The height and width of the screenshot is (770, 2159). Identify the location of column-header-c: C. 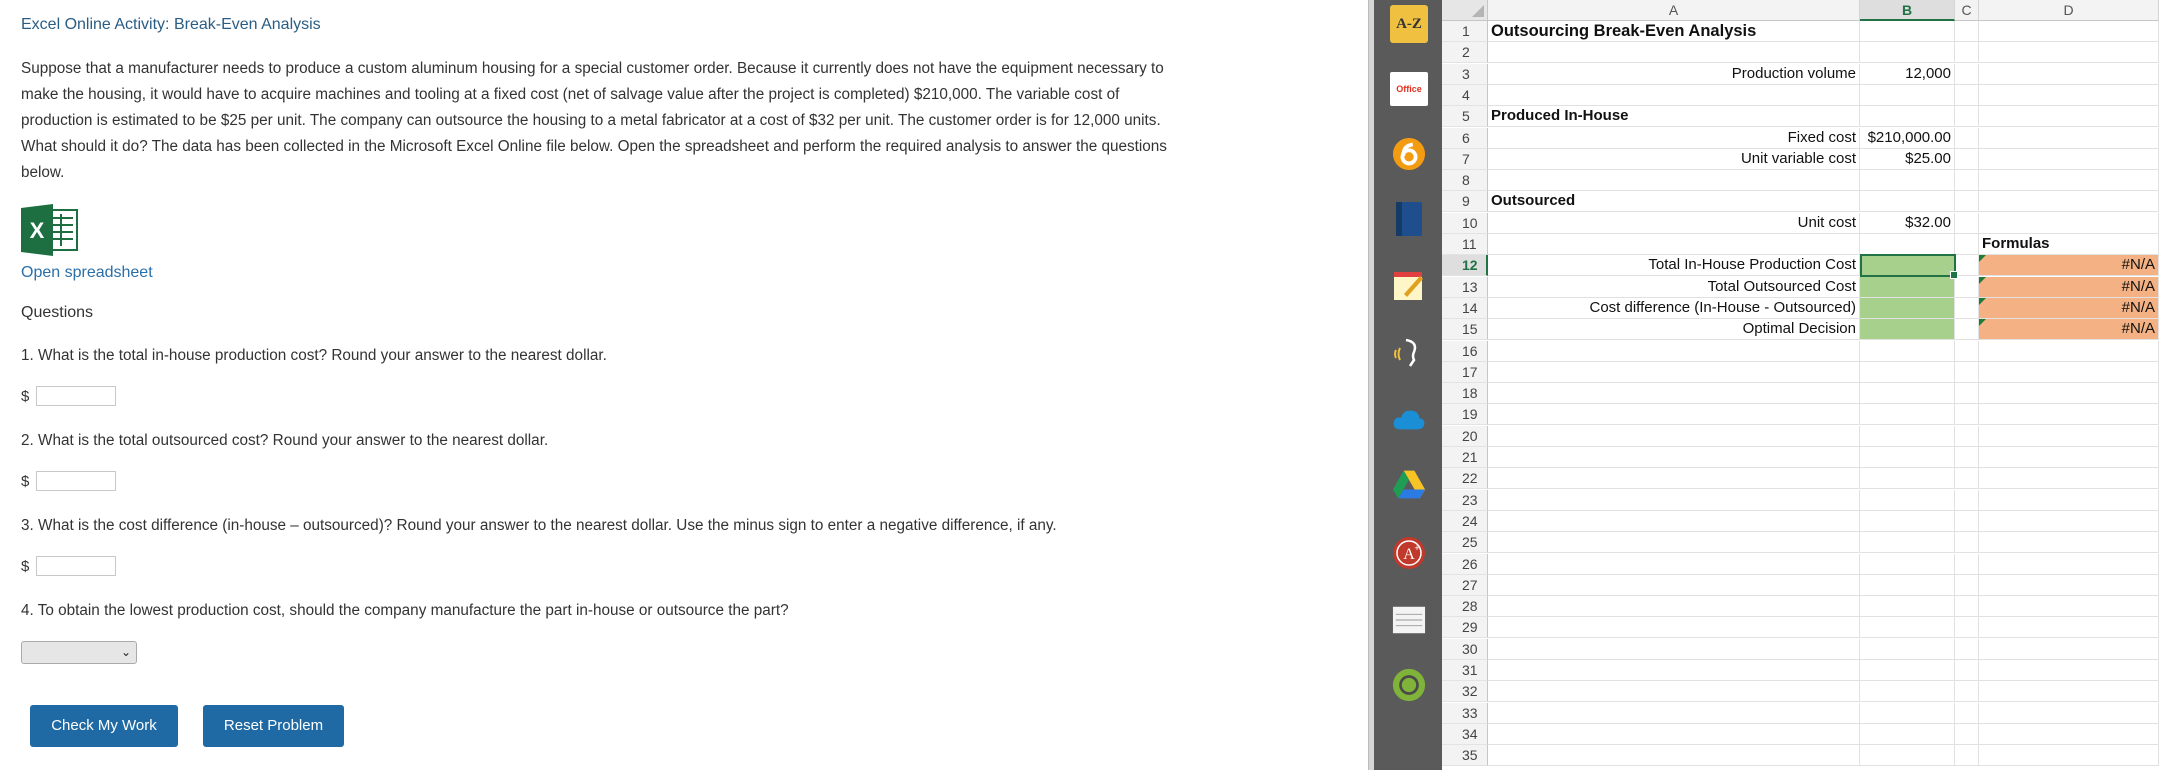
(1967, 10).